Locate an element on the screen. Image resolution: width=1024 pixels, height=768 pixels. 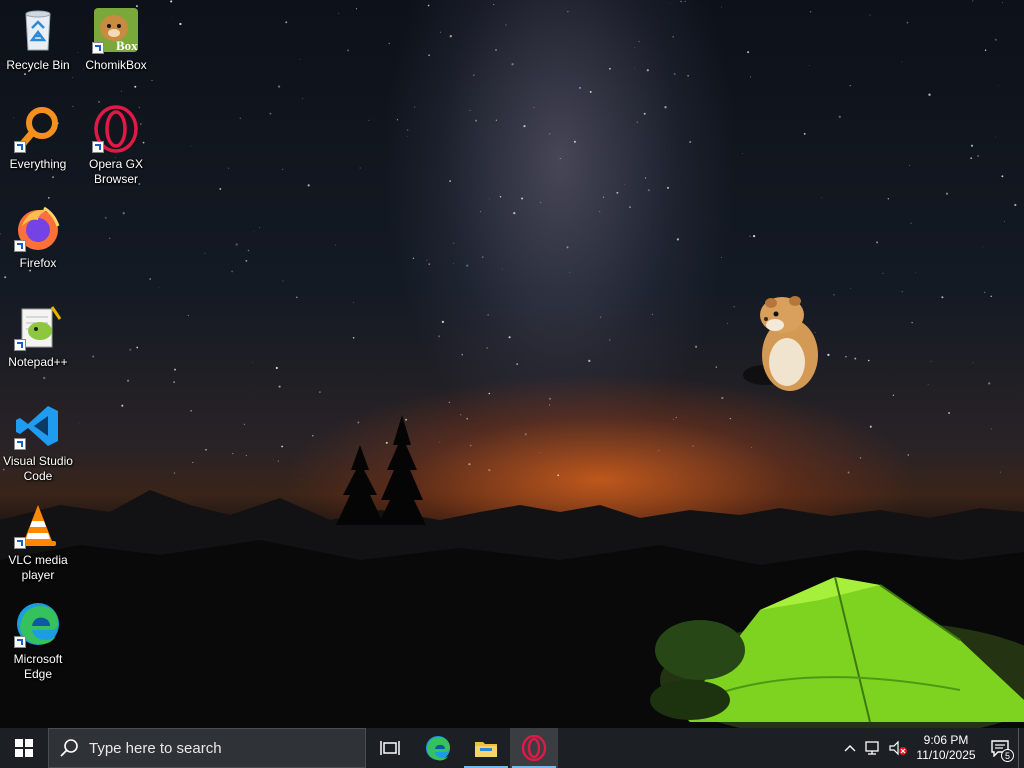
windows-logo-icon is located at coordinates (24, 748).